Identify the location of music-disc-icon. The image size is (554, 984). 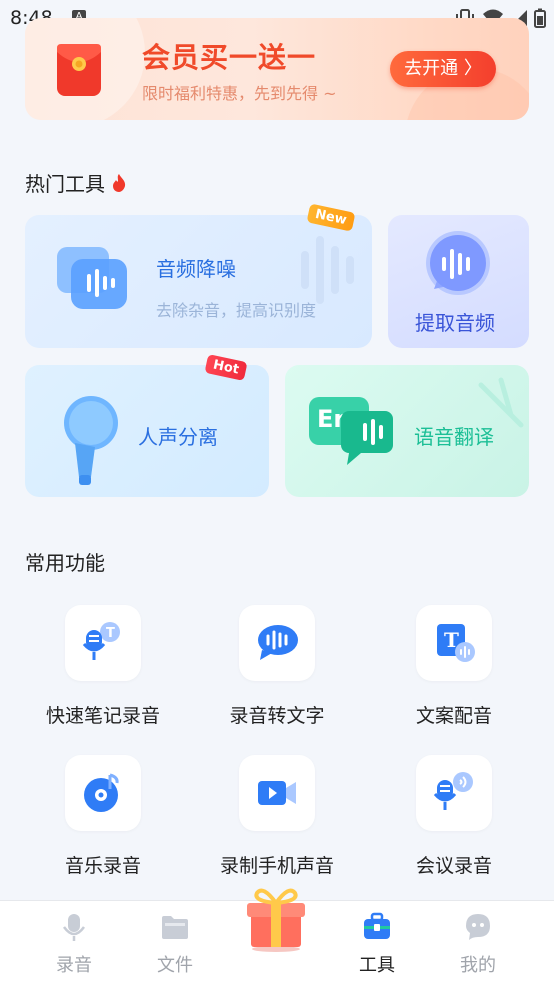
(103, 793).